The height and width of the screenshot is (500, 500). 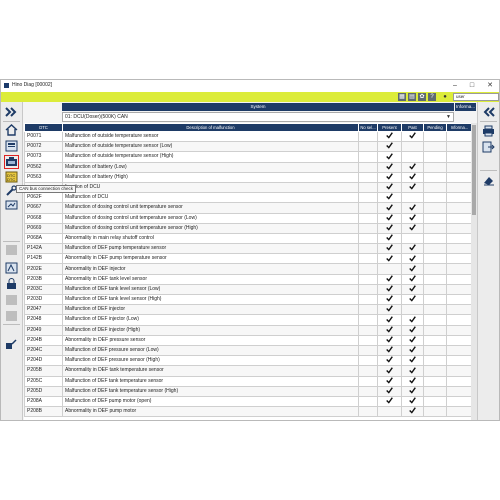 I want to click on col-dtc: DTC, so click(x=43, y=127).